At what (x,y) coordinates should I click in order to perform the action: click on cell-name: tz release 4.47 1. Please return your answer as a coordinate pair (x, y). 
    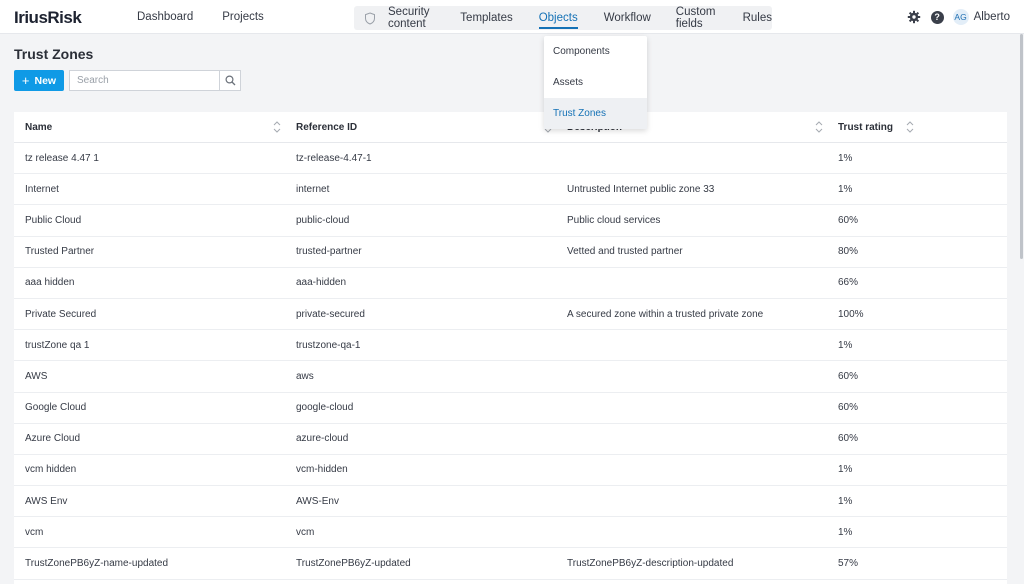
    Looking at the image, I should click on (62, 158).